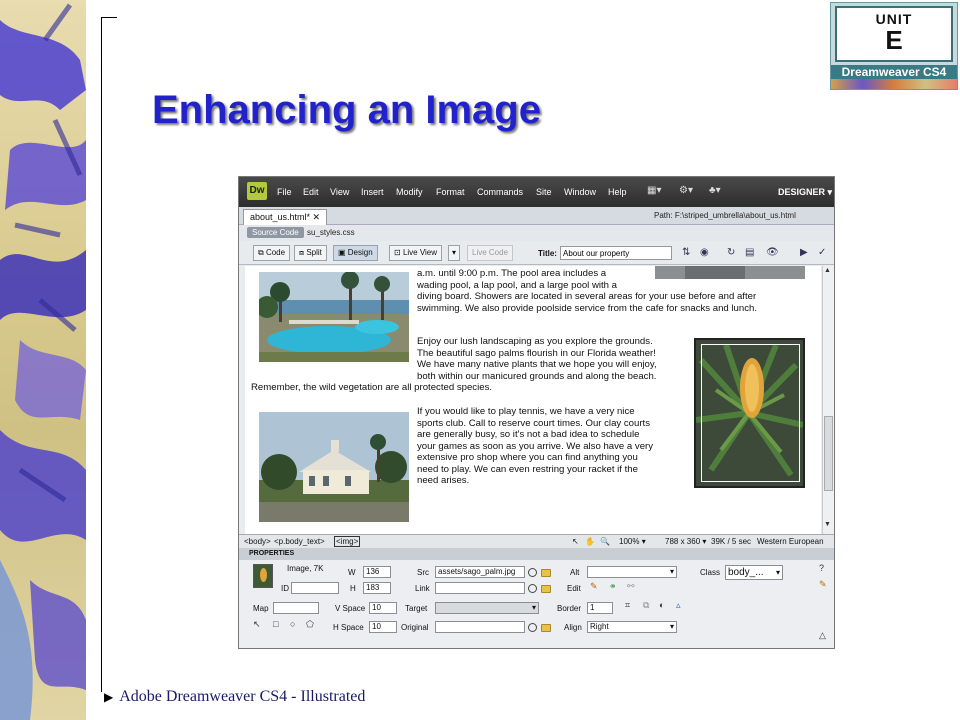  What do you see at coordinates (334, 467) in the screenshot?
I see `clubhouse-photo` at bounding box center [334, 467].